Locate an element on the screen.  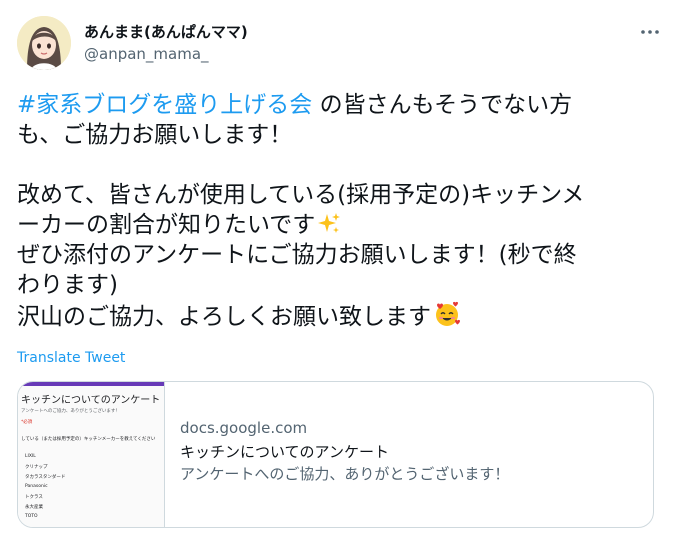
tweet-line-4: ーカーの割合が知りたいです is located at coordinates (342, 225).